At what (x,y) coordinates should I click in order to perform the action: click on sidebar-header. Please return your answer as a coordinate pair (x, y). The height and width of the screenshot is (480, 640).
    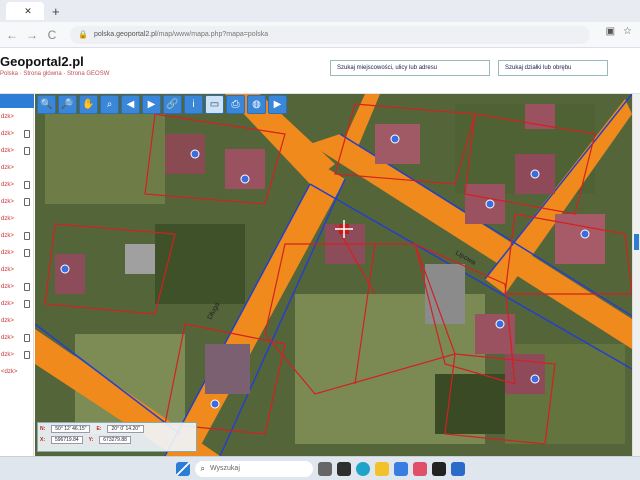
    Looking at the image, I should click on (17, 101).